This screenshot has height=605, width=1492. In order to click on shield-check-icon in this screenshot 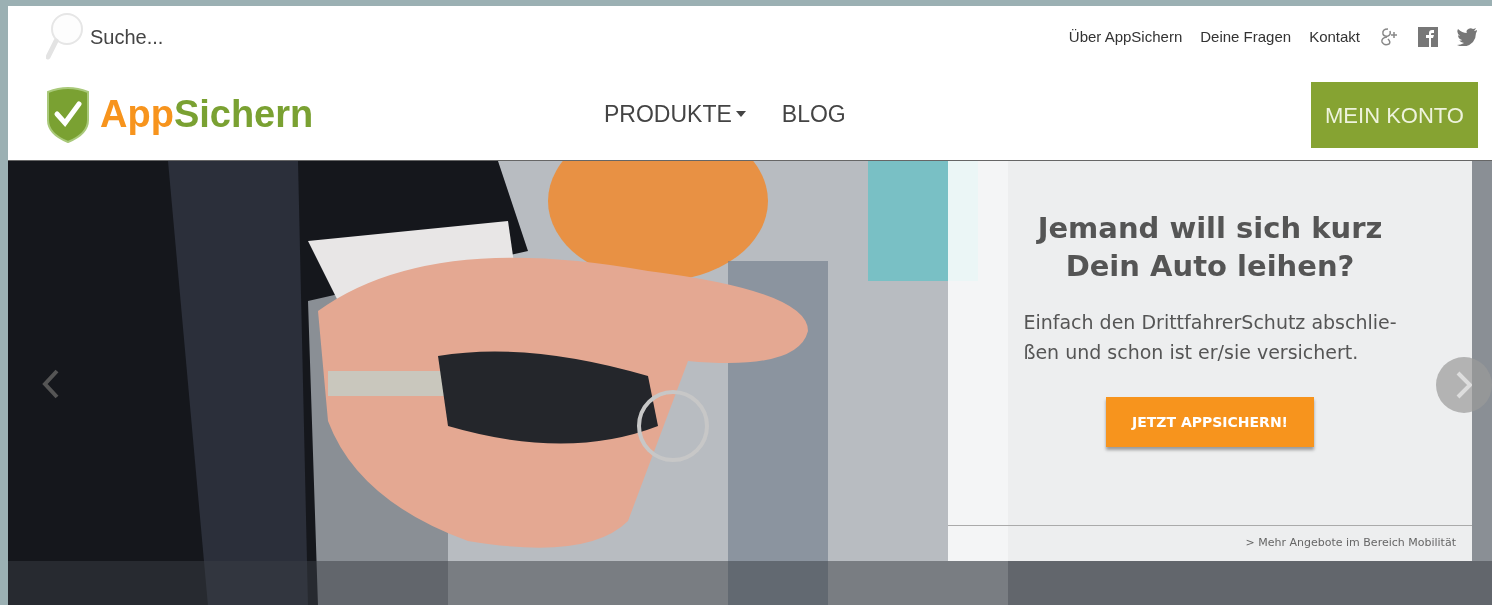, I will do `click(68, 114)`.